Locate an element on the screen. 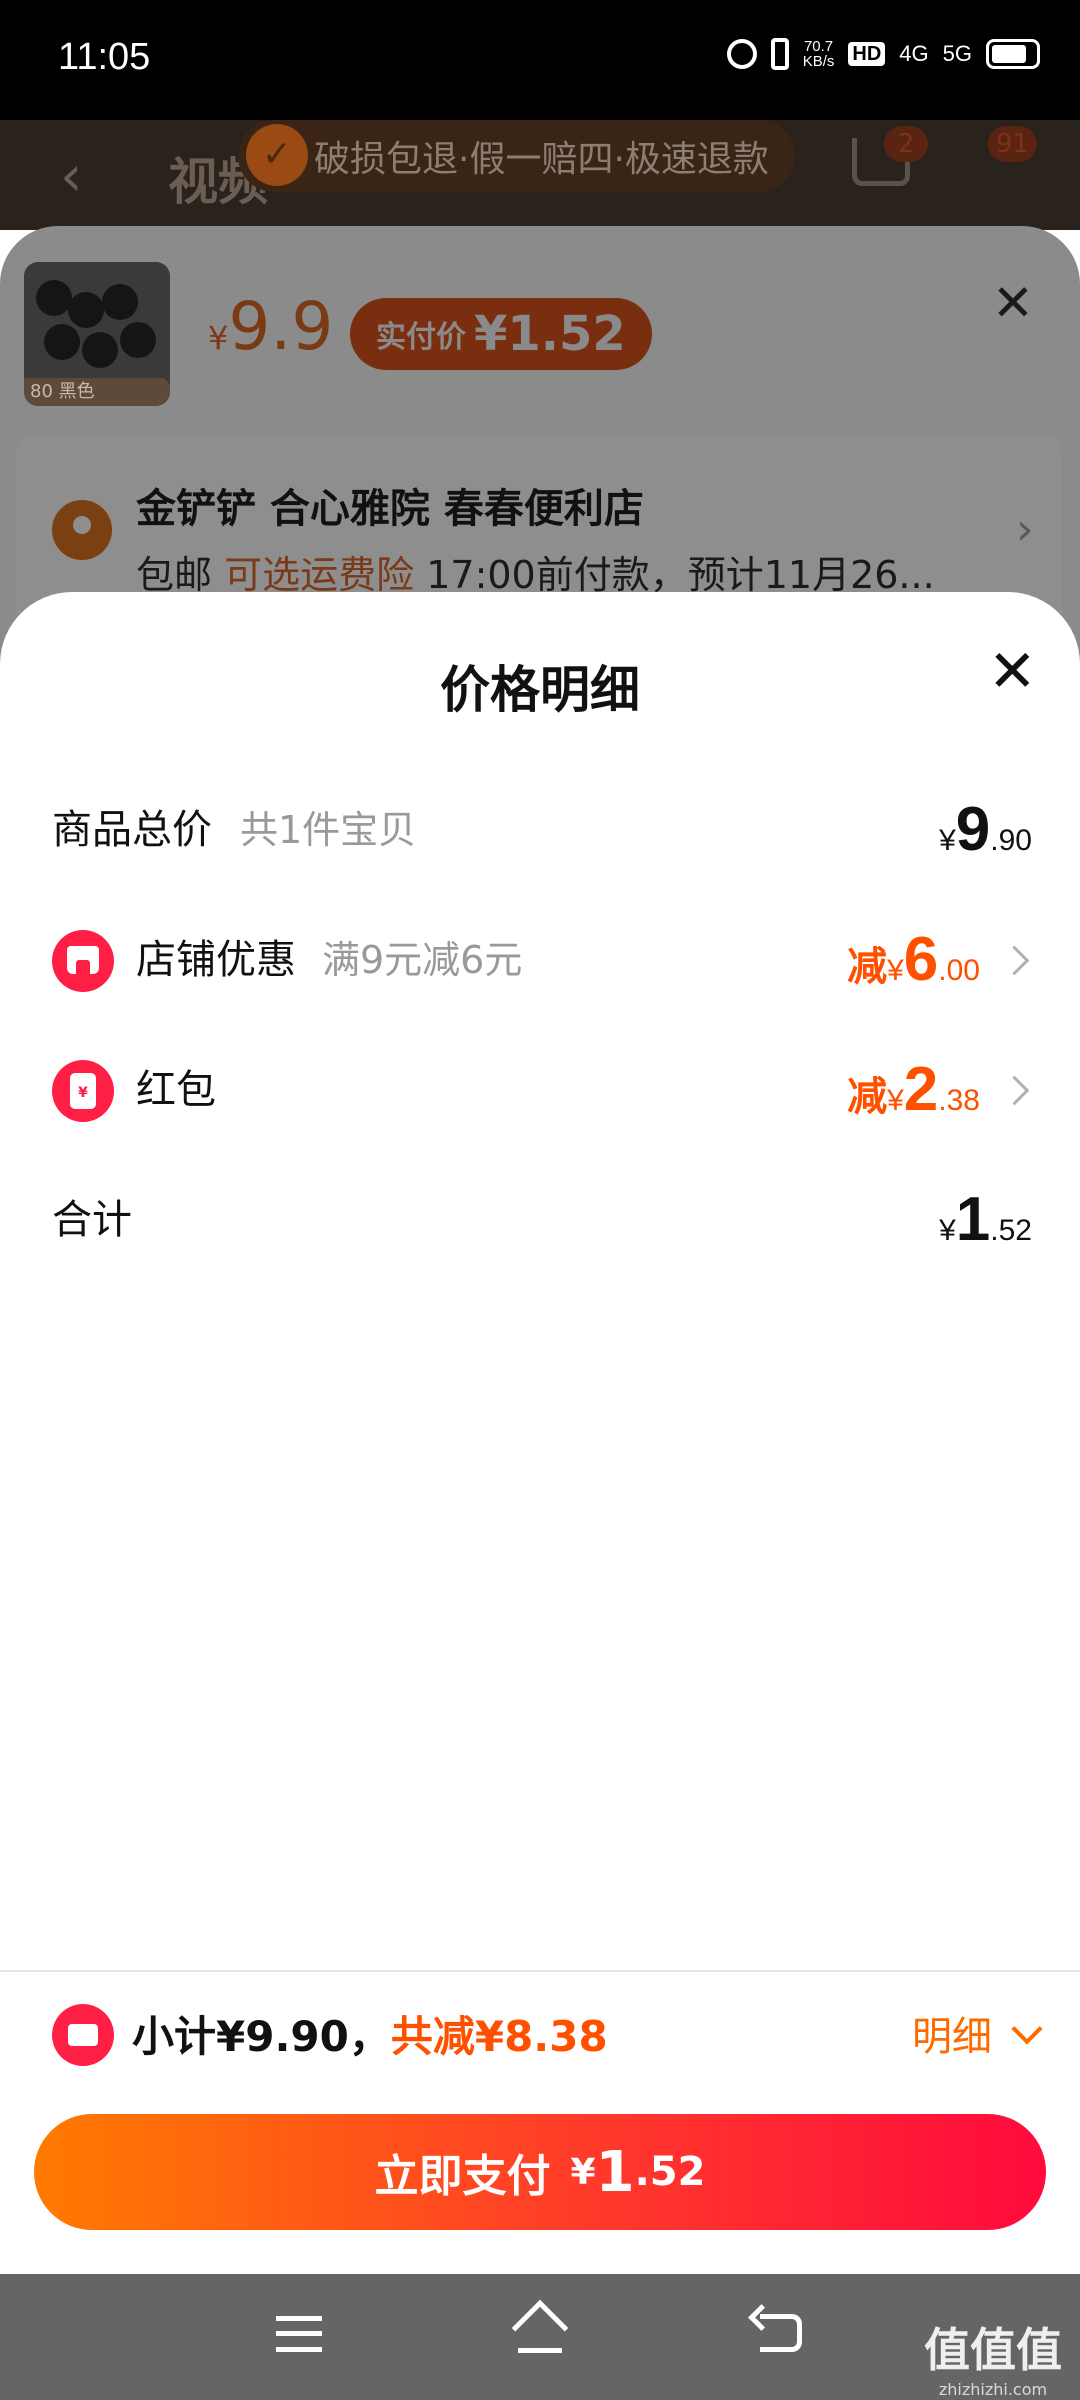  shipping-insurance-option: 可选运费险 is located at coordinates (319, 575).